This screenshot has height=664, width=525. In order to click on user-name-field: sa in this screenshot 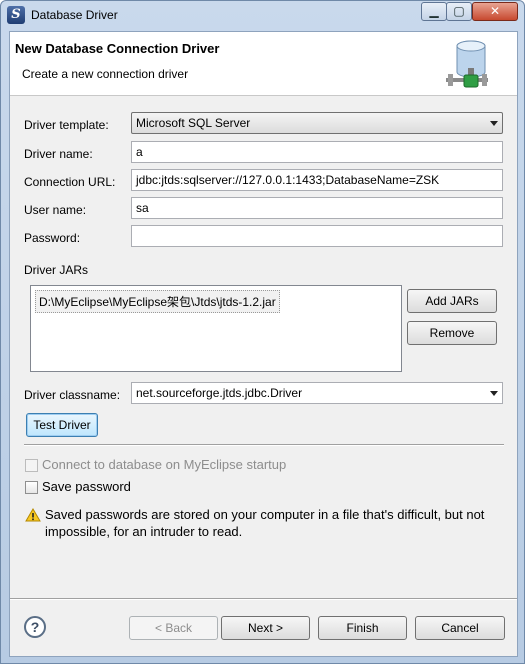, I will do `click(317, 208)`.